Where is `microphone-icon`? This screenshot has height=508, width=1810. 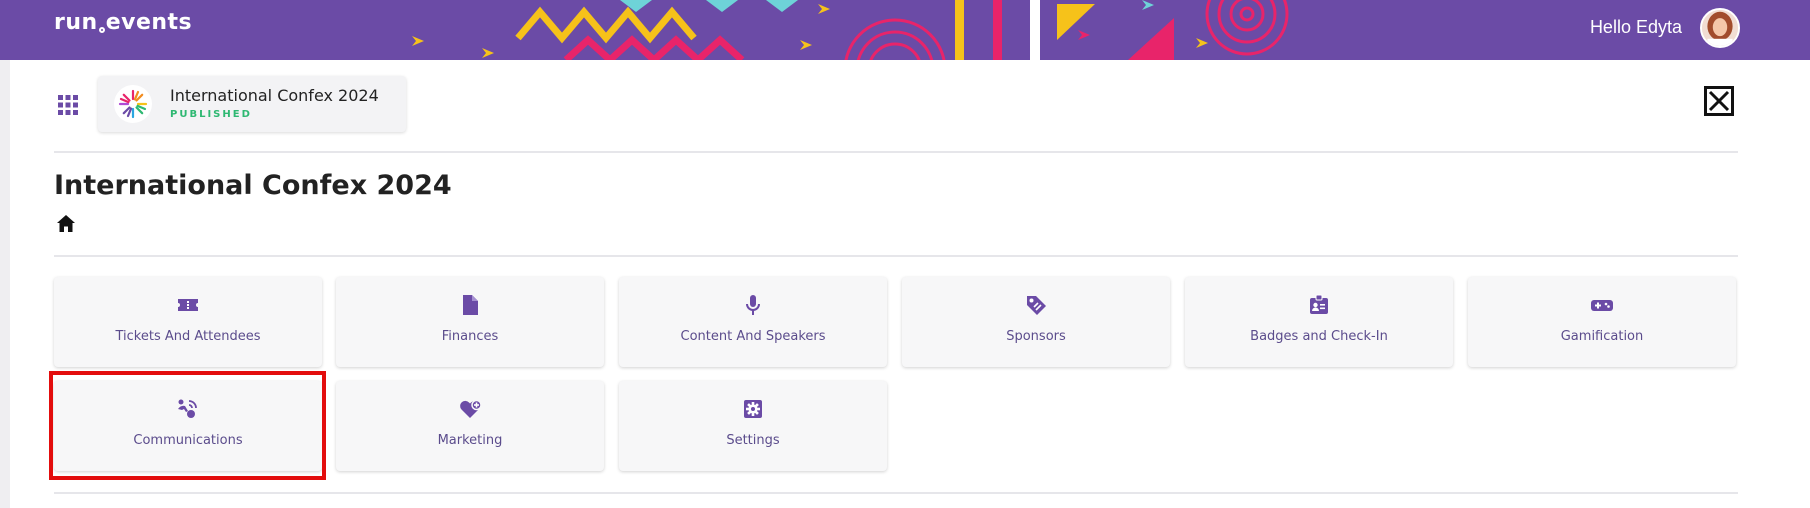 microphone-icon is located at coordinates (753, 305).